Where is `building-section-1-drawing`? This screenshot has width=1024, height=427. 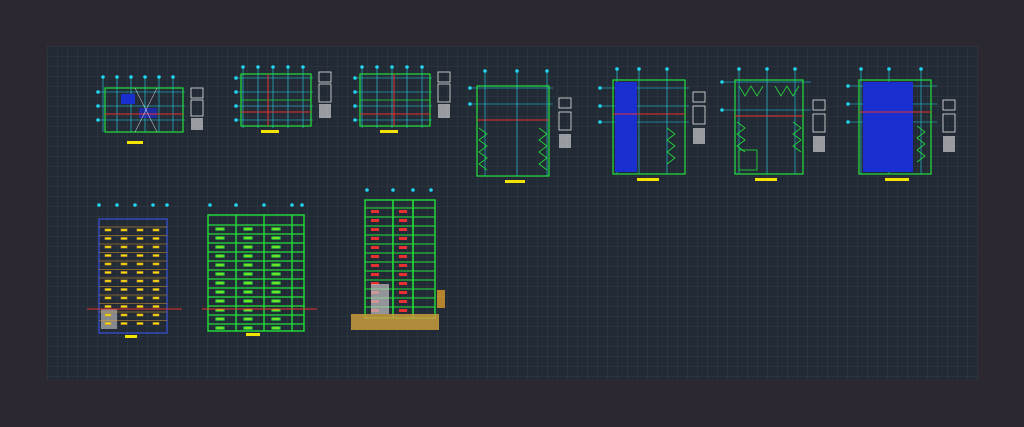
building-section-1-drawing is located at coordinates (398, 259).